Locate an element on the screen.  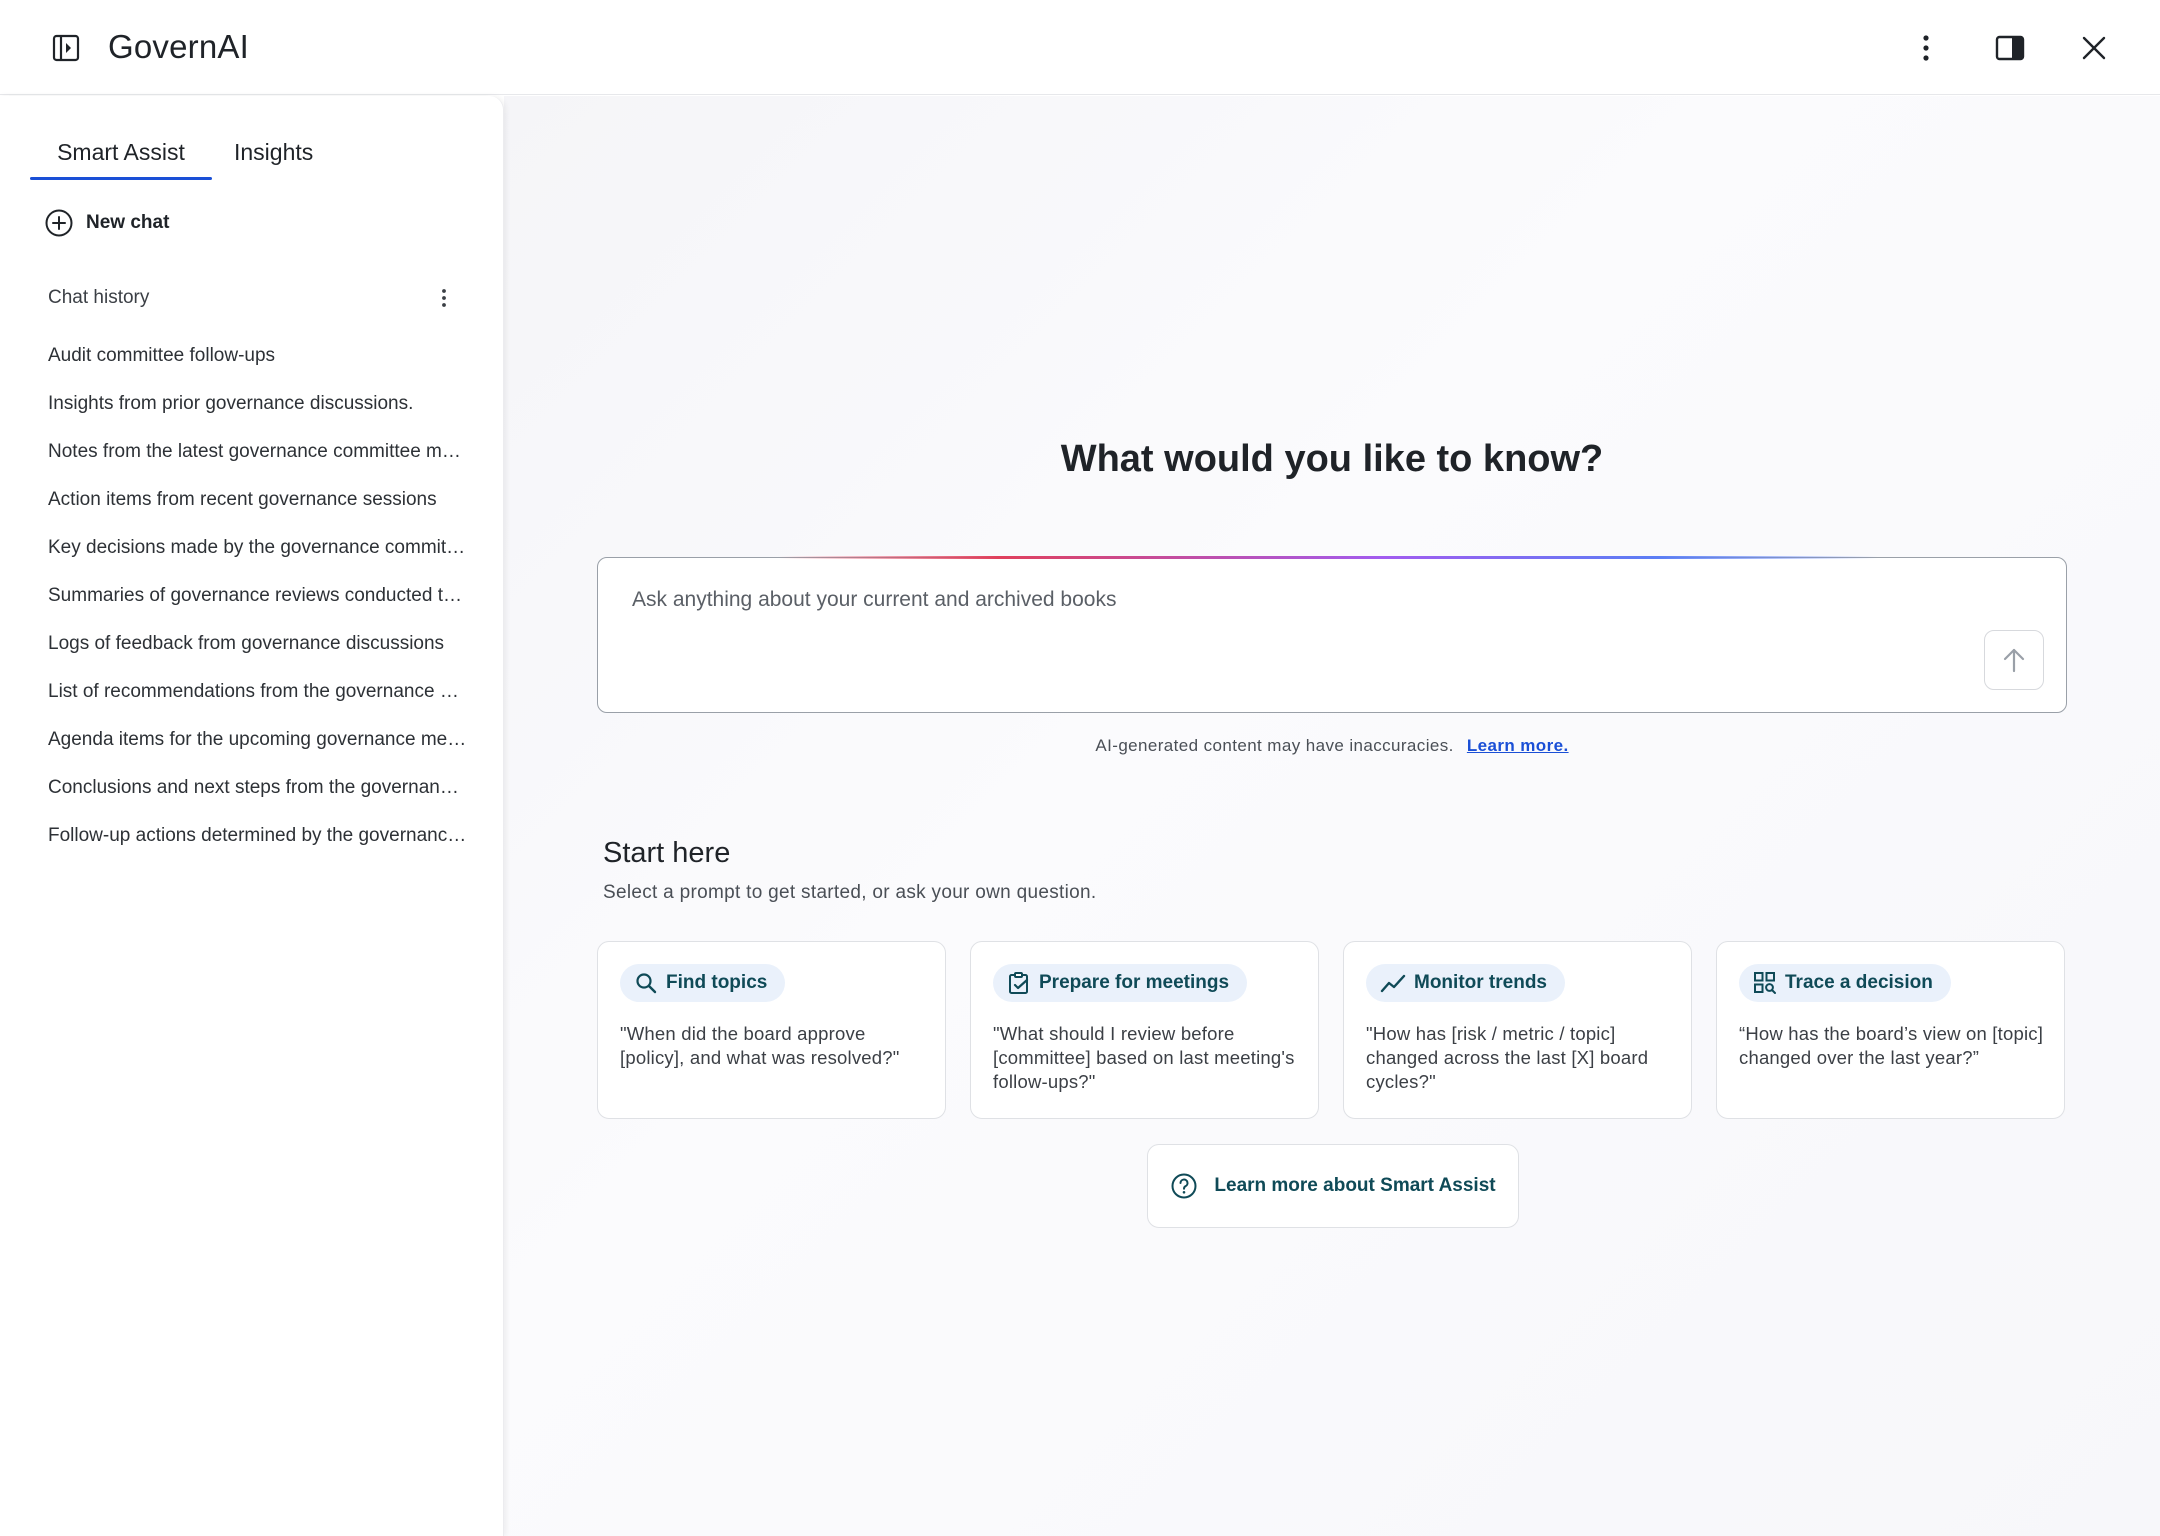
prompt-chip: Find topics is located at coordinates (703, 983).